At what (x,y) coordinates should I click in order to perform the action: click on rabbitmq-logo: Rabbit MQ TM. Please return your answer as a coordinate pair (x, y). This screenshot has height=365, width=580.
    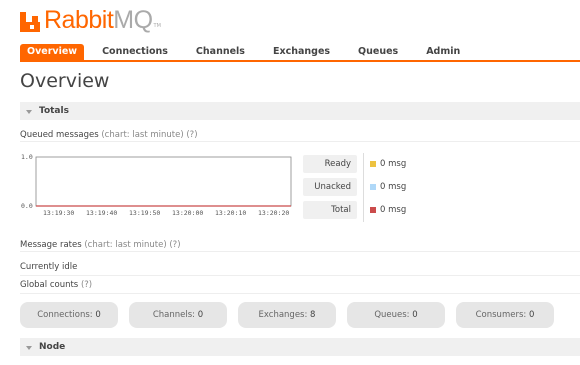
    Looking at the image, I should click on (90, 20).